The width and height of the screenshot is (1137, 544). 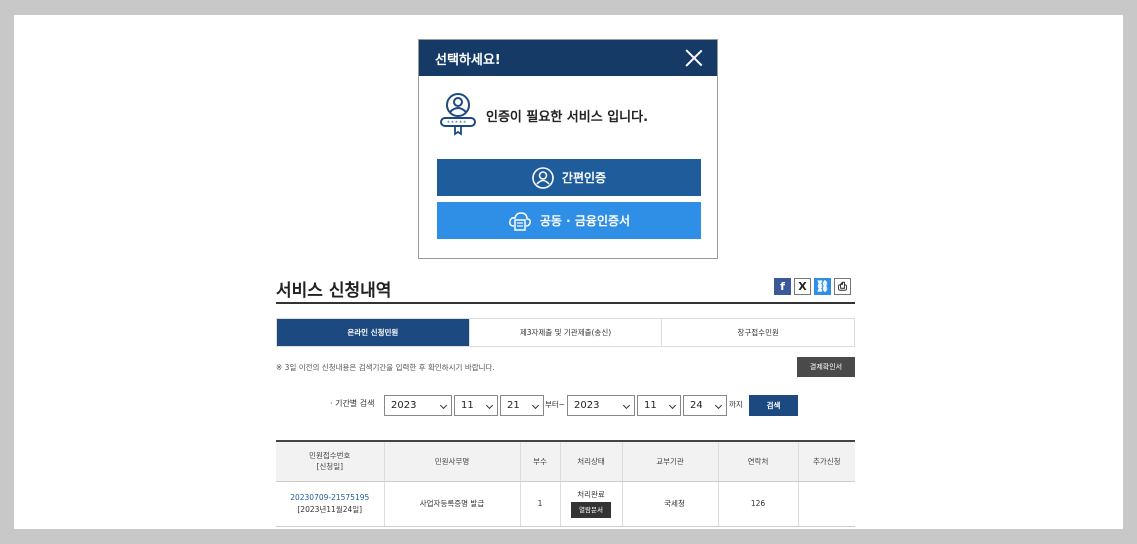 I want to click on share-toolbar: f X ⛓ ⎙, so click(x=812, y=286).